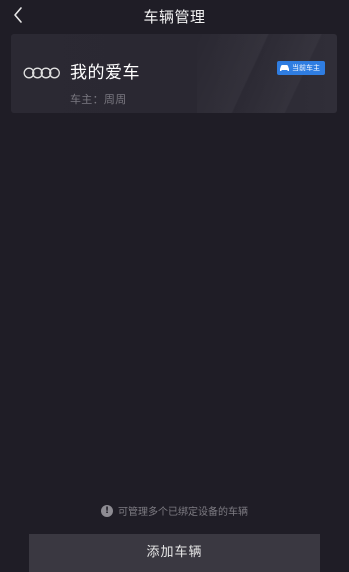 This screenshot has width=349, height=572. What do you see at coordinates (174, 553) in the screenshot?
I see `add-vehicle-button: 添加车辆` at bounding box center [174, 553].